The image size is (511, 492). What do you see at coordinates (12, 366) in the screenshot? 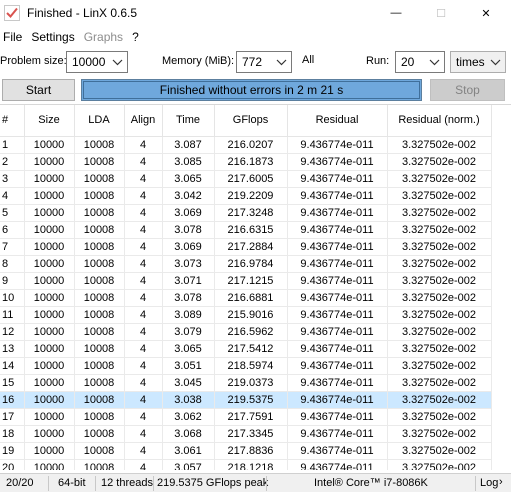
I see `cell-index: 14` at bounding box center [12, 366].